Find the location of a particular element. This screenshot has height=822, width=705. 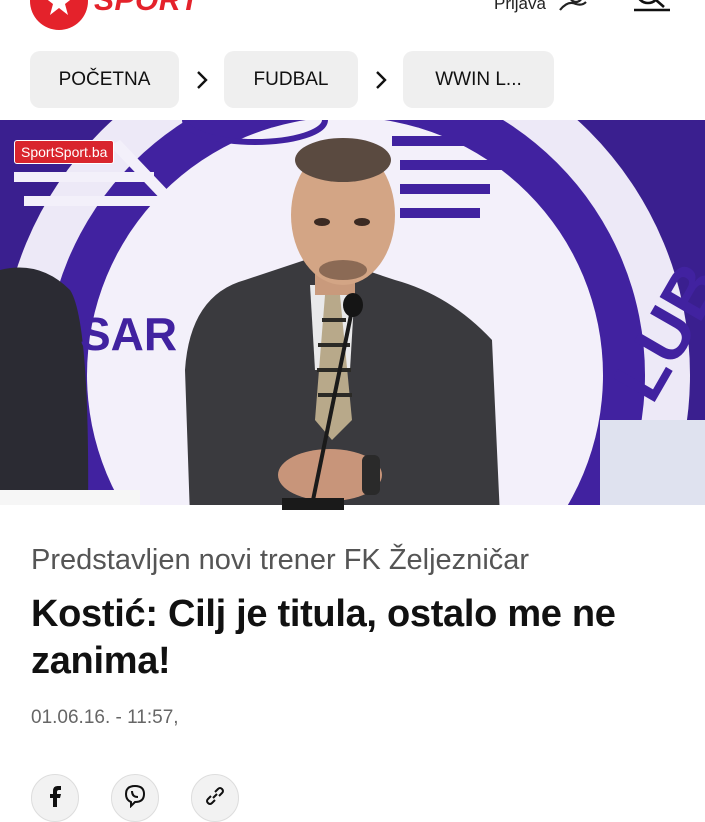

login-label: Prijava is located at coordinates (520, 6).